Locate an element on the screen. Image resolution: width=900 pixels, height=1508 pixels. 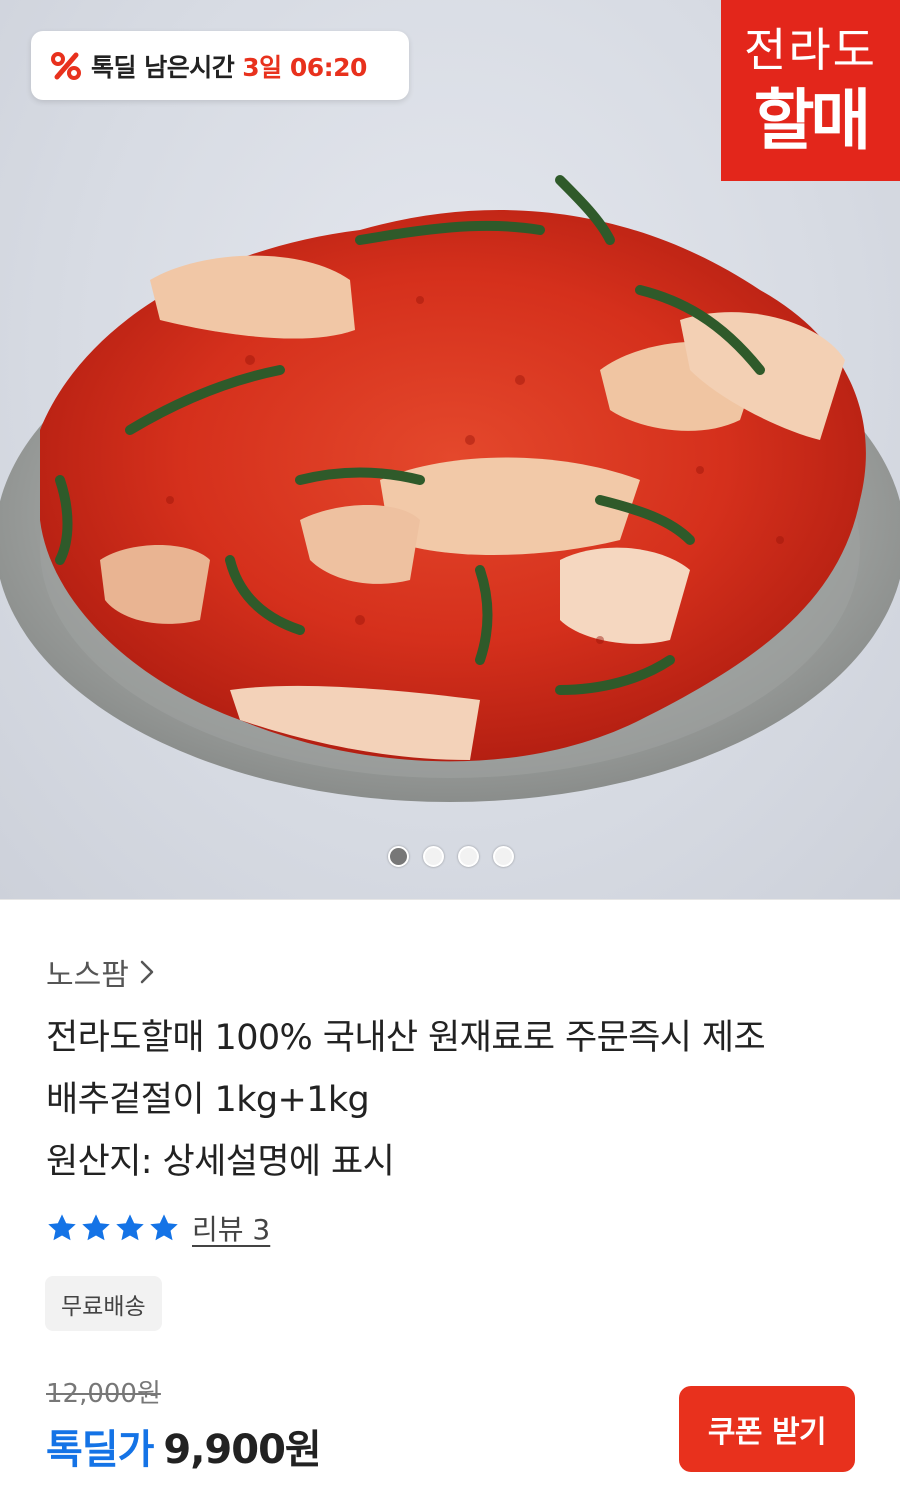
product-title-line2: 배추겉절이 1kg+1kg is located at coordinates (208, 1100).